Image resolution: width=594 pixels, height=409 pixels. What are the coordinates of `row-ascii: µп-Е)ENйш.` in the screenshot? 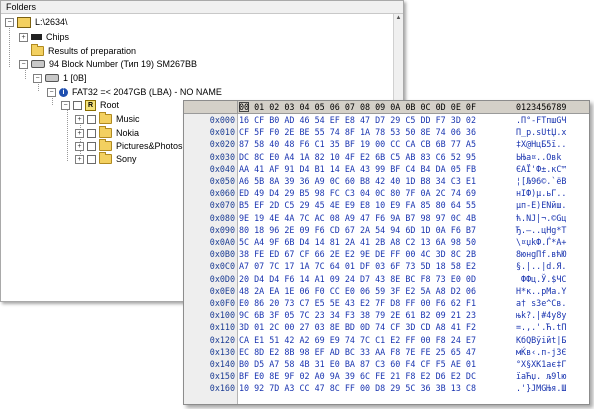 It's located at (541, 205).